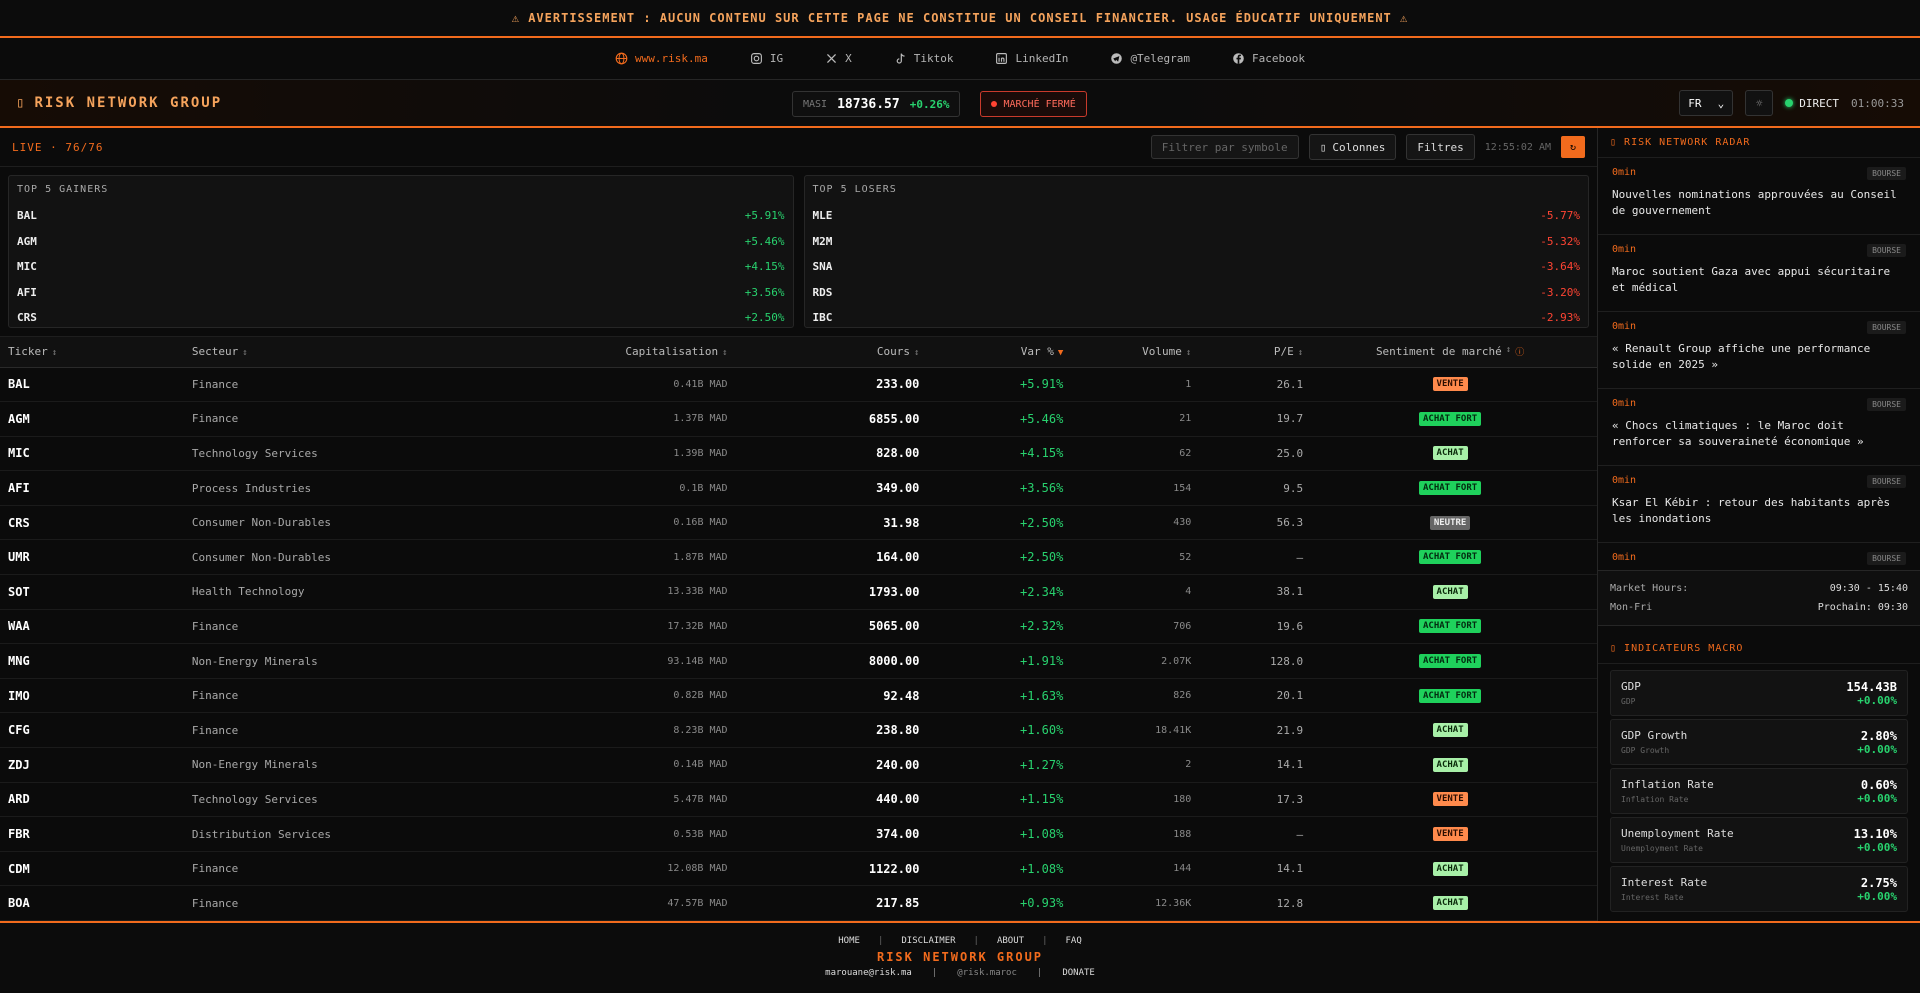  Describe the element at coordinates (1197, 293) in the screenshot. I see `loser-row: RDS -3.20%` at that location.